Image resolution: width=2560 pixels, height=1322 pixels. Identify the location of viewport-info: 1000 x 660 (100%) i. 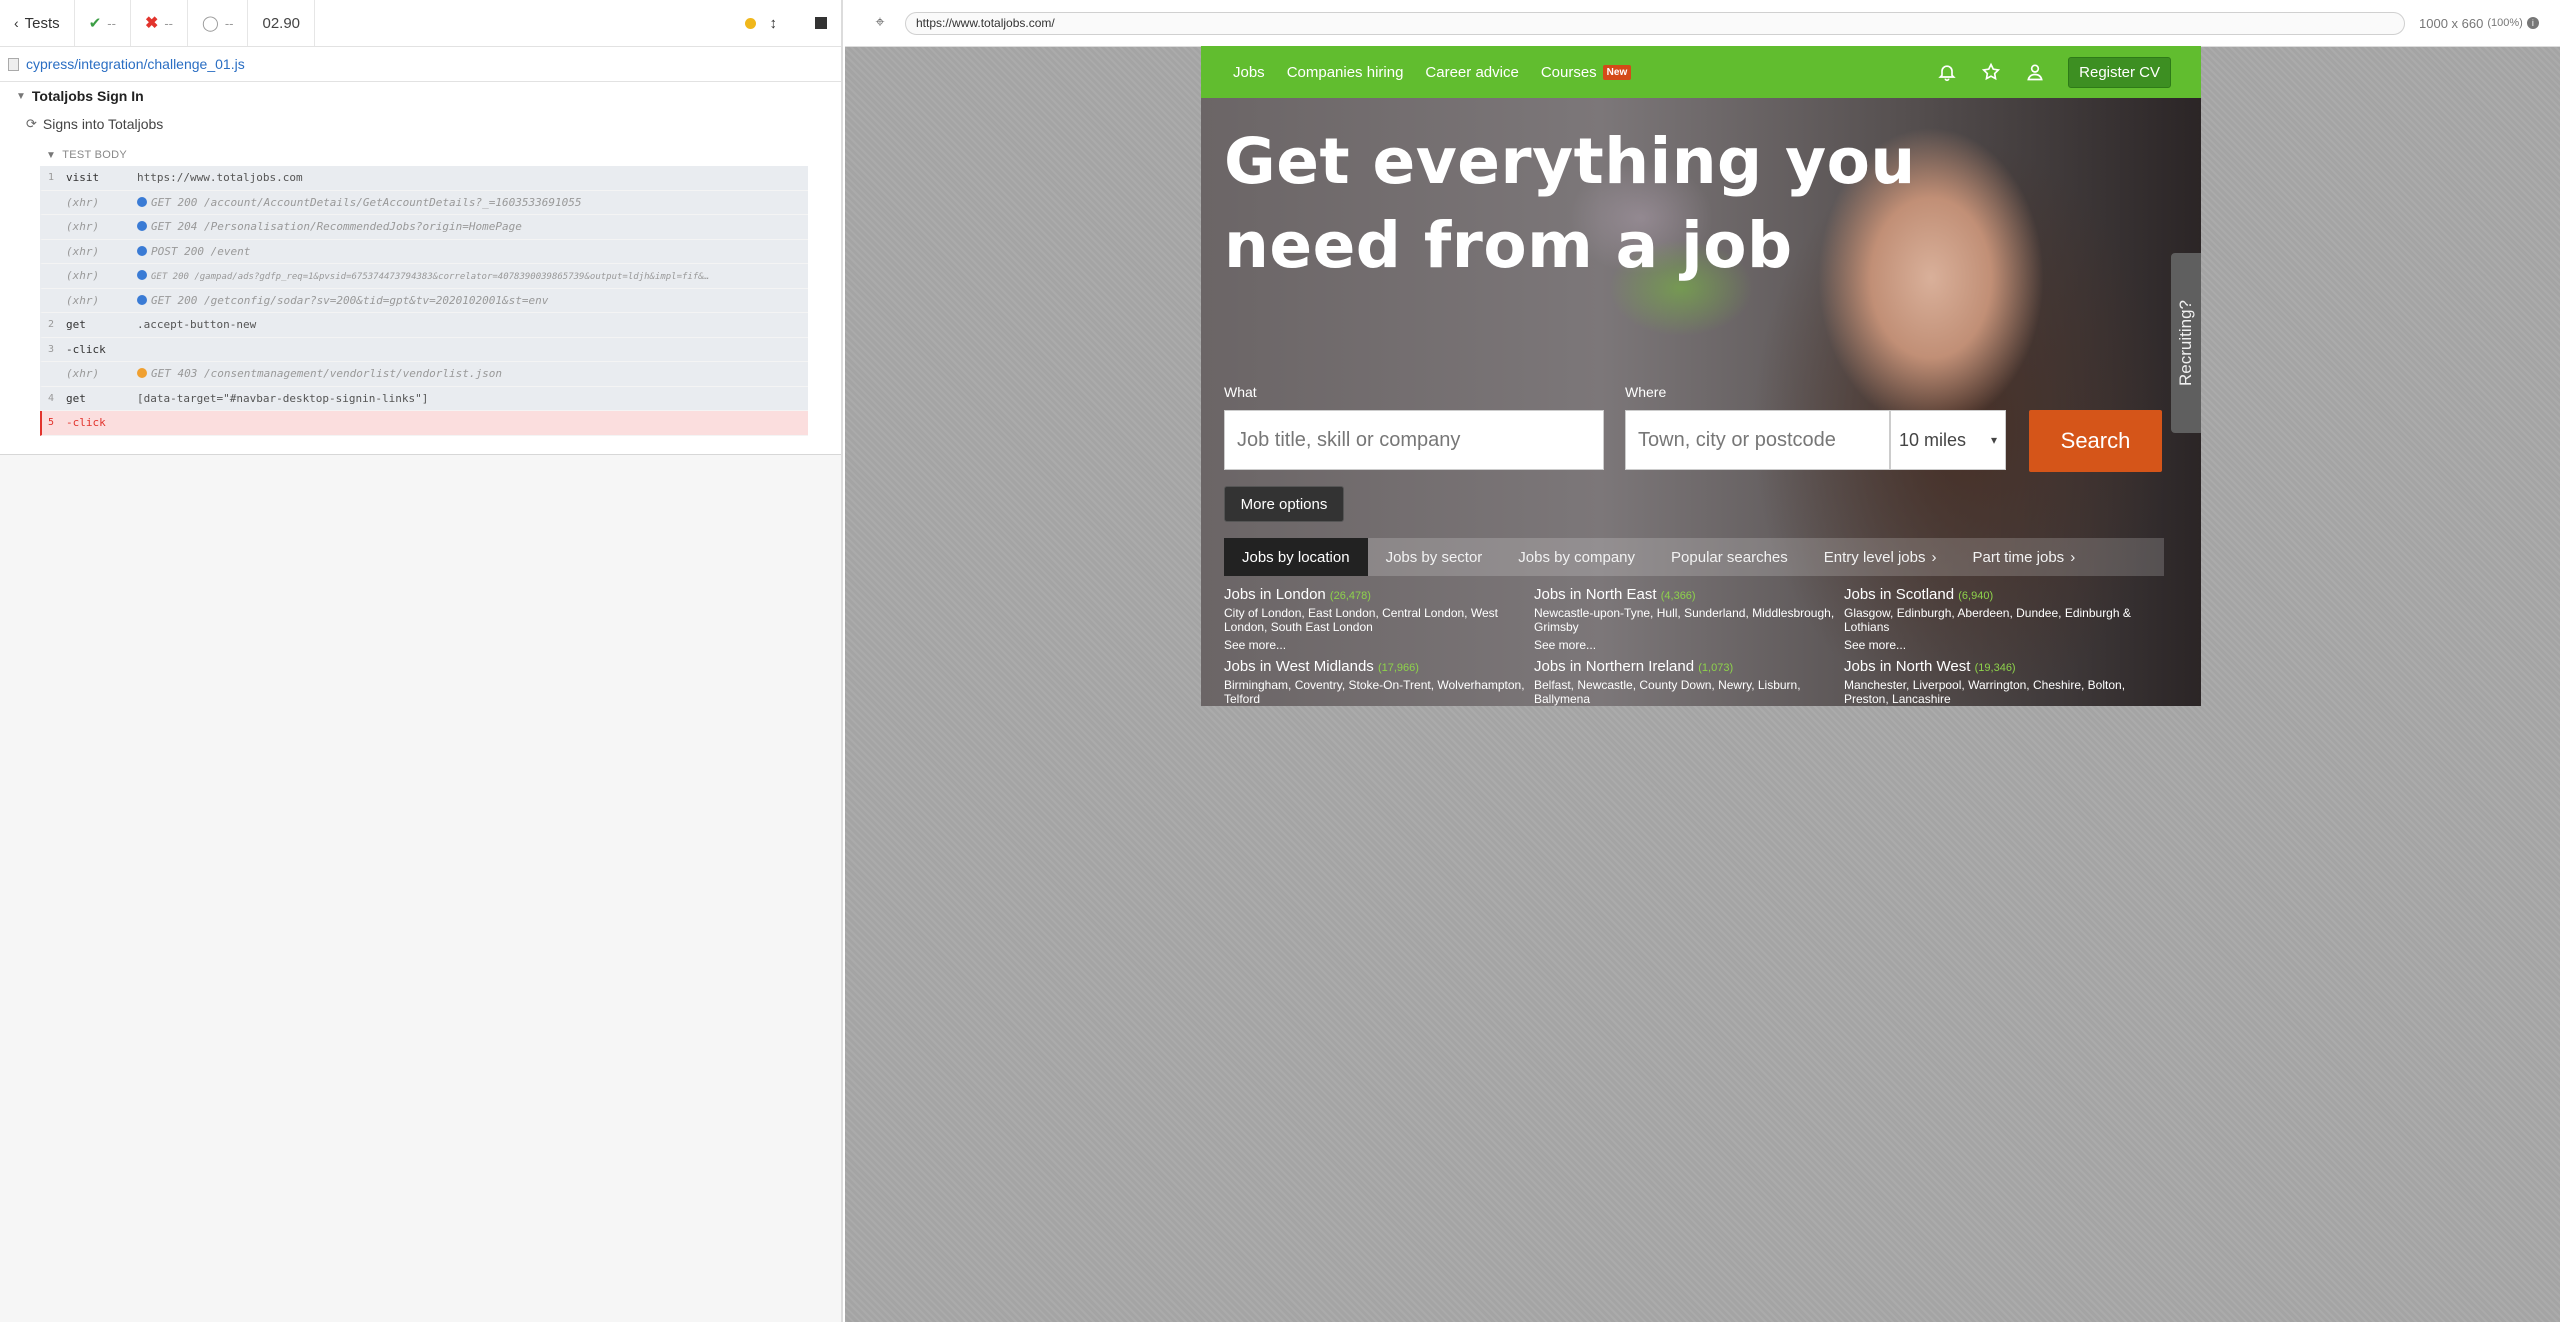
(2479, 23).